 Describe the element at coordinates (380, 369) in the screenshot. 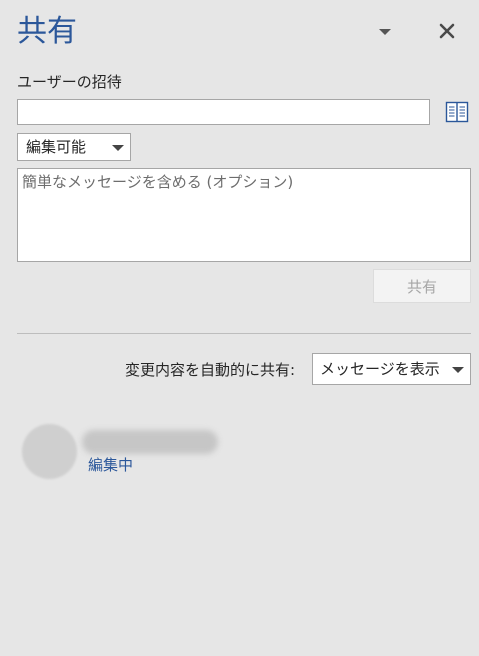

I see `auto-share-selected-value: メッセージを表示` at that location.